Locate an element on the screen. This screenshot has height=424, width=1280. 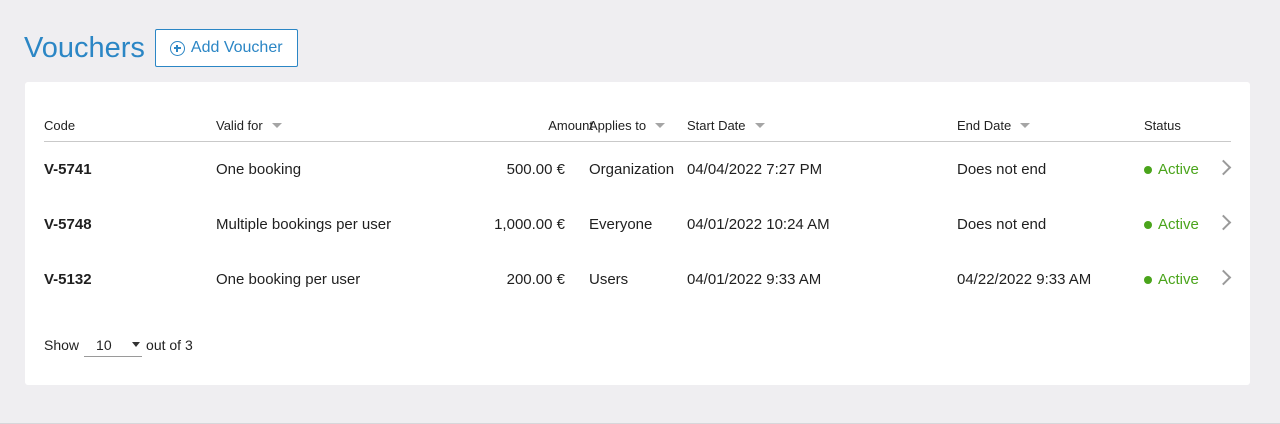
voucher-amount: 500.00 € is located at coordinates (535, 169).